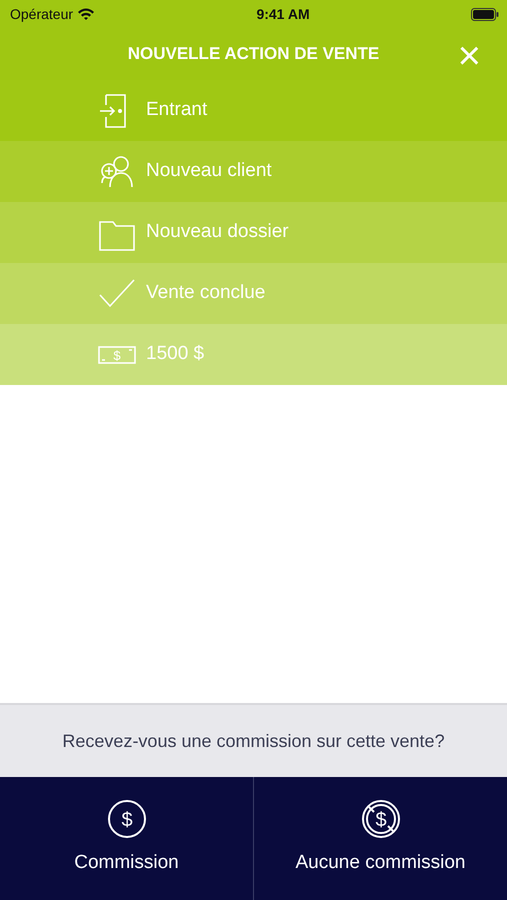 This screenshot has height=900, width=507. I want to click on screen-title: NOUVELLE ACTION DE VENTE, so click(254, 54).